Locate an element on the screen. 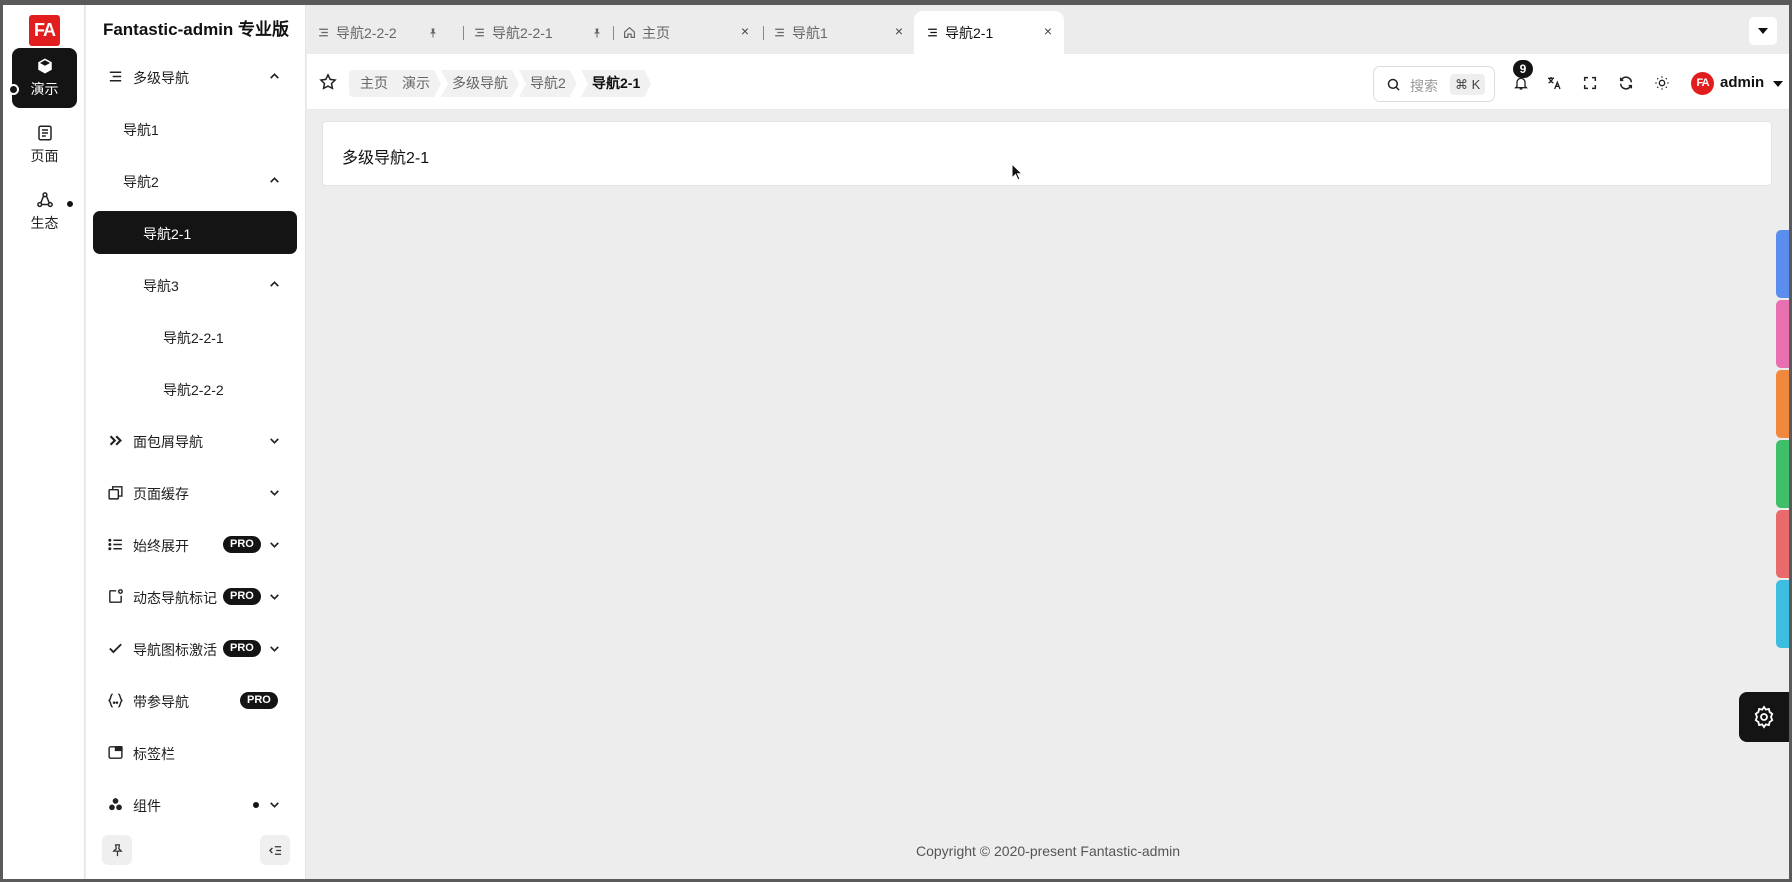 The image size is (1792, 882). tab-more-button is located at coordinates (1763, 31).